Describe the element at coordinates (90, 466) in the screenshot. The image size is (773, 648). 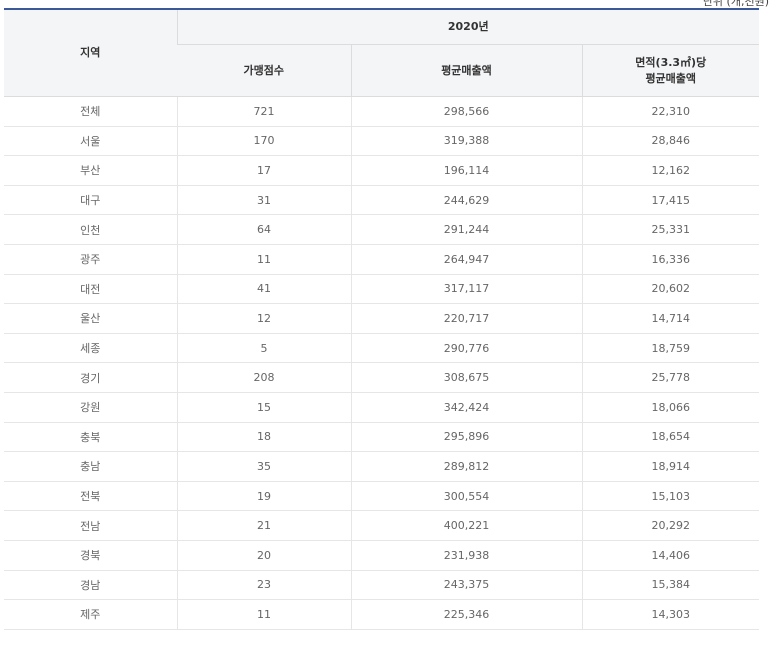
I see `region-cell: 충남` at that location.